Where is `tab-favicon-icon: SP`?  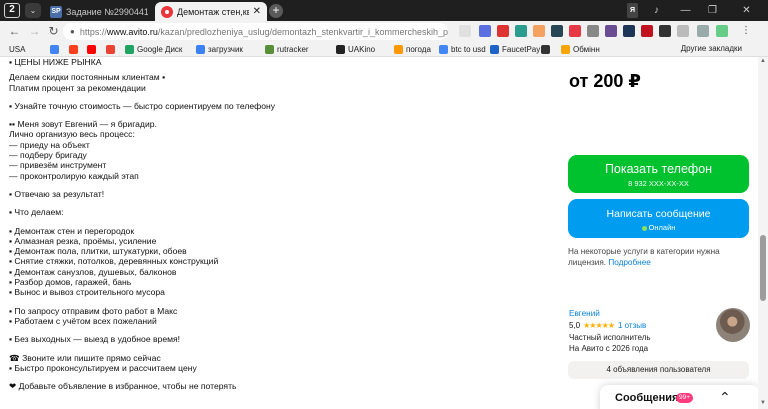 tab-favicon-icon: SP is located at coordinates (56, 11).